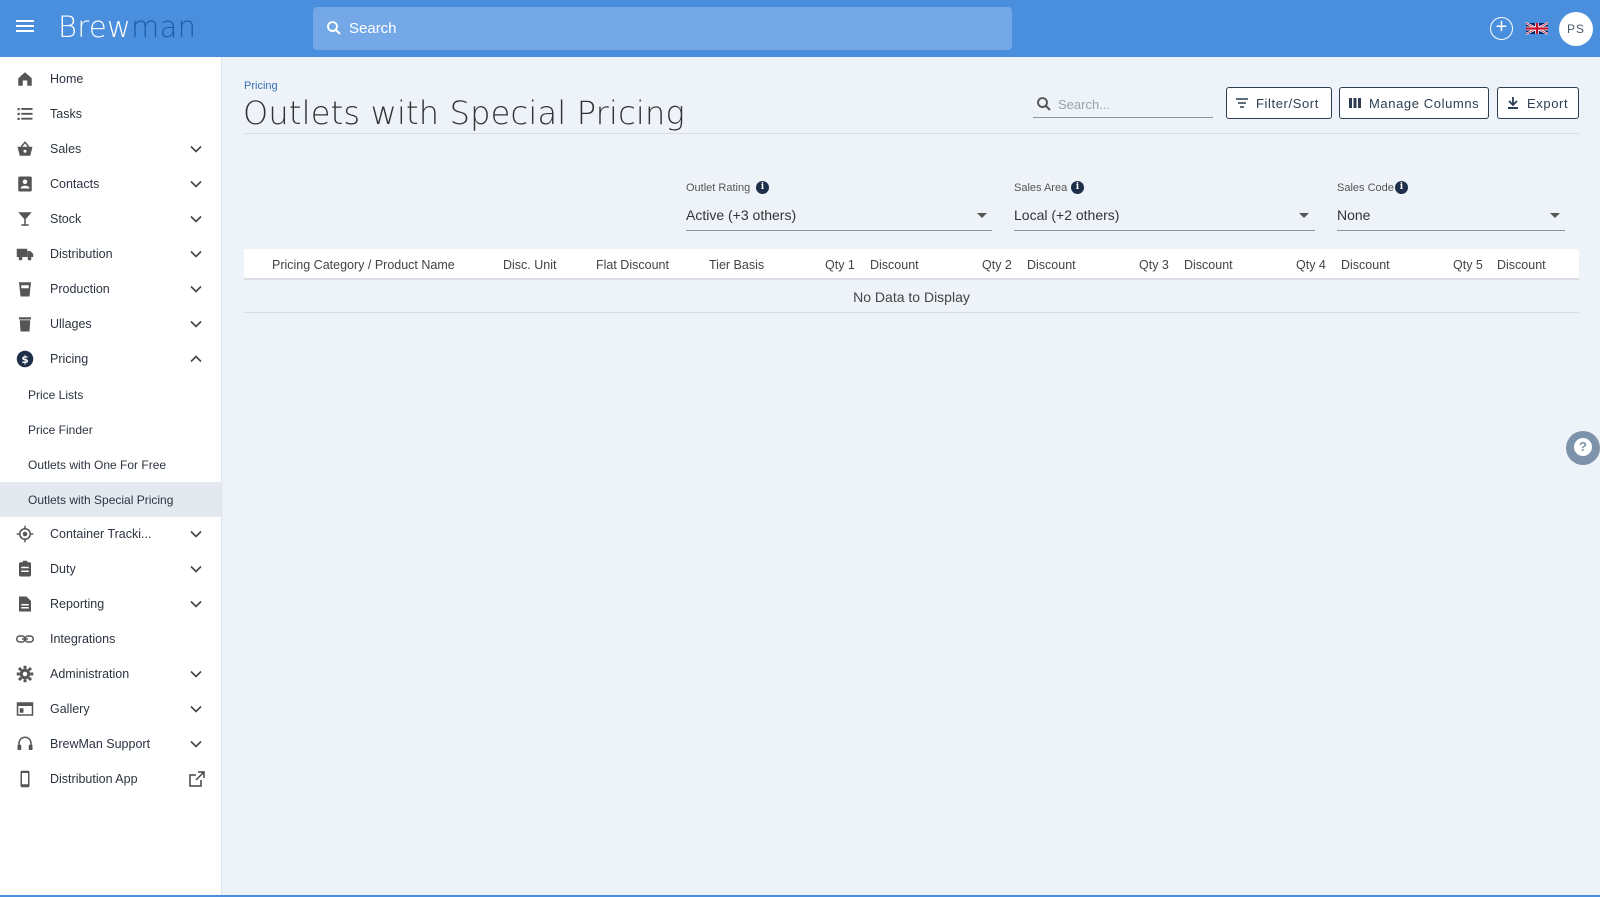  What do you see at coordinates (529, 265) in the screenshot?
I see `column-header: Disc. Unit` at bounding box center [529, 265].